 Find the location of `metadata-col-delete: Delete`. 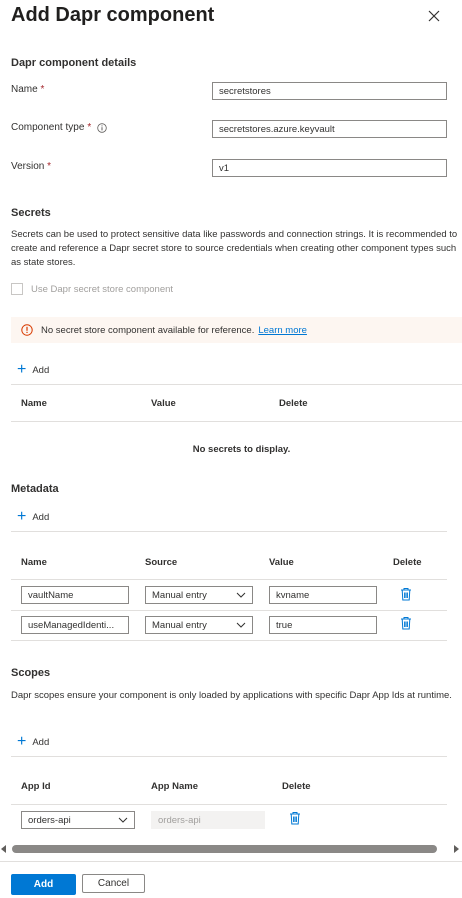

metadata-col-delete: Delete is located at coordinates (407, 562).